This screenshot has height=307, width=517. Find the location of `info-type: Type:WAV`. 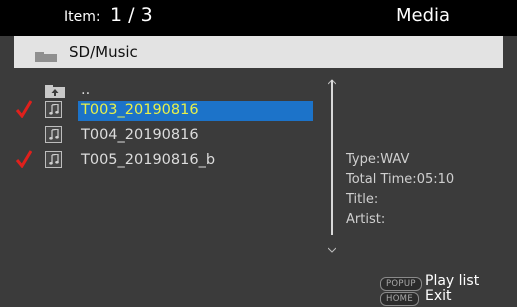

info-type: Type:WAV is located at coordinates (378, 159).